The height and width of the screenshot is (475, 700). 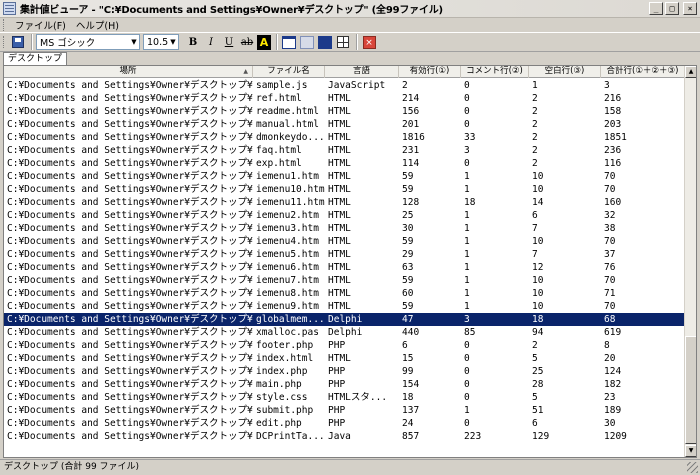 What do you see at coordinates (495, 72) in the screenshot?
I see `column-header-comment-lines: コメント行(②)` at bounding box center [495, 72].